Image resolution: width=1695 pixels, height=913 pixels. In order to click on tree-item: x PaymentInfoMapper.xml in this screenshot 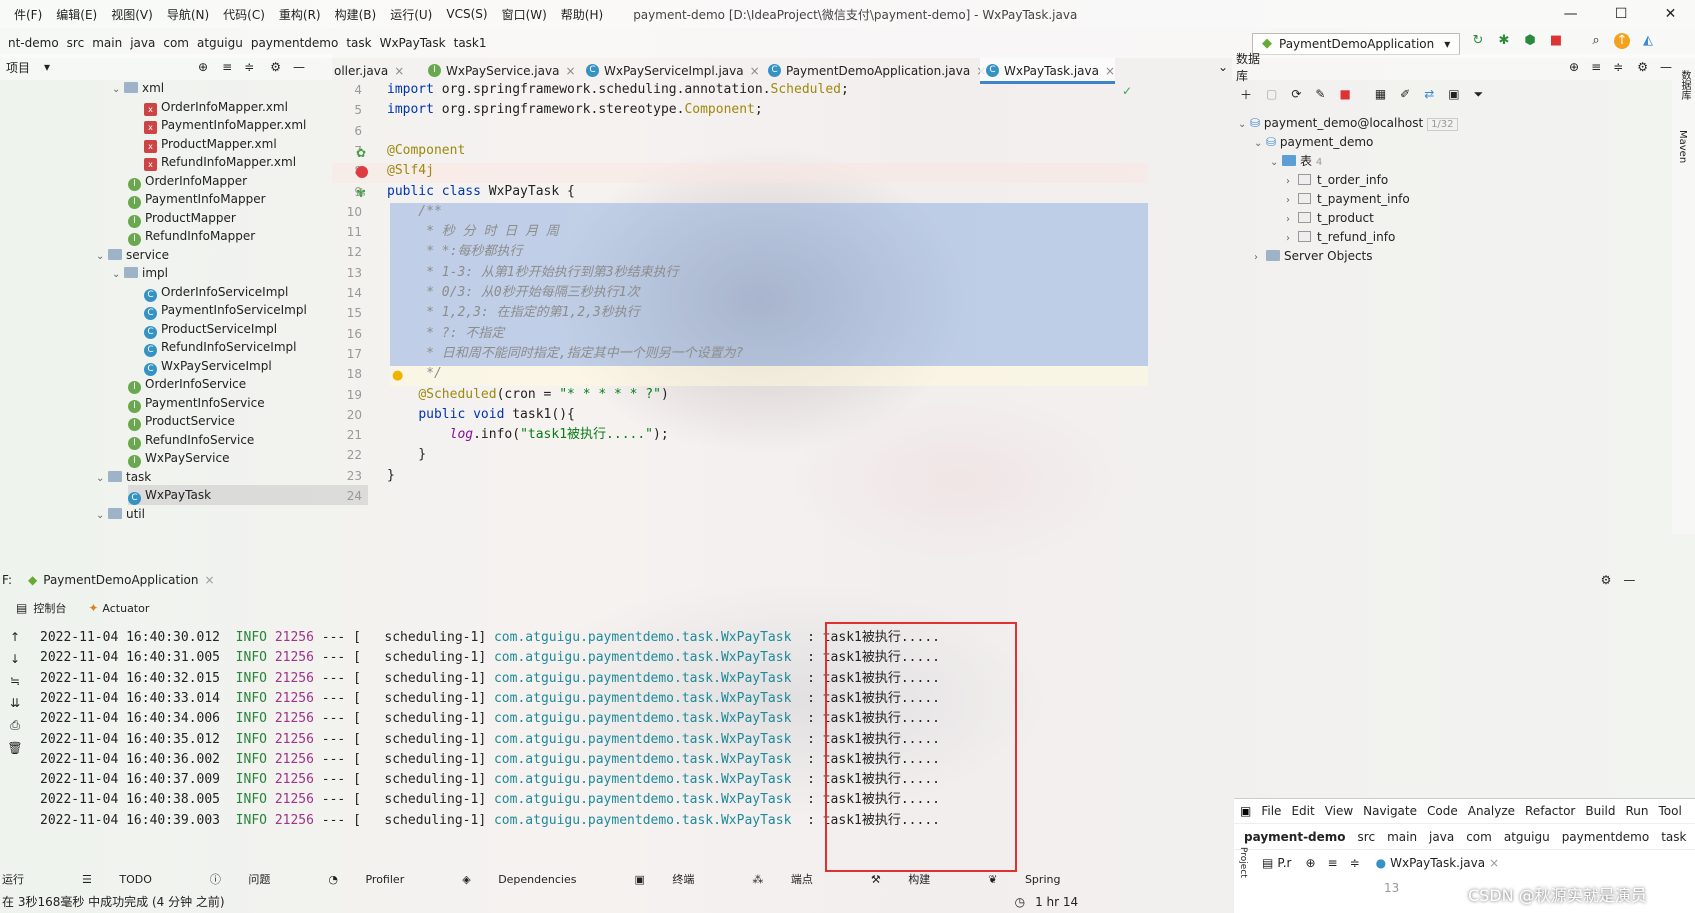, I will do `click(225, 125)`.